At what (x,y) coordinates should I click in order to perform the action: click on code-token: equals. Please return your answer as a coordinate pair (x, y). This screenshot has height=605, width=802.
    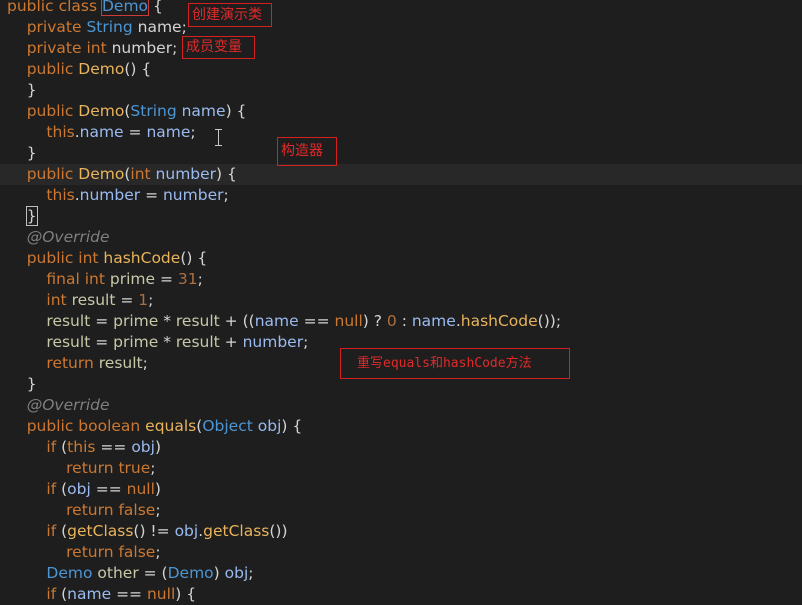
    Looking at the image, I should click on (171, 426).